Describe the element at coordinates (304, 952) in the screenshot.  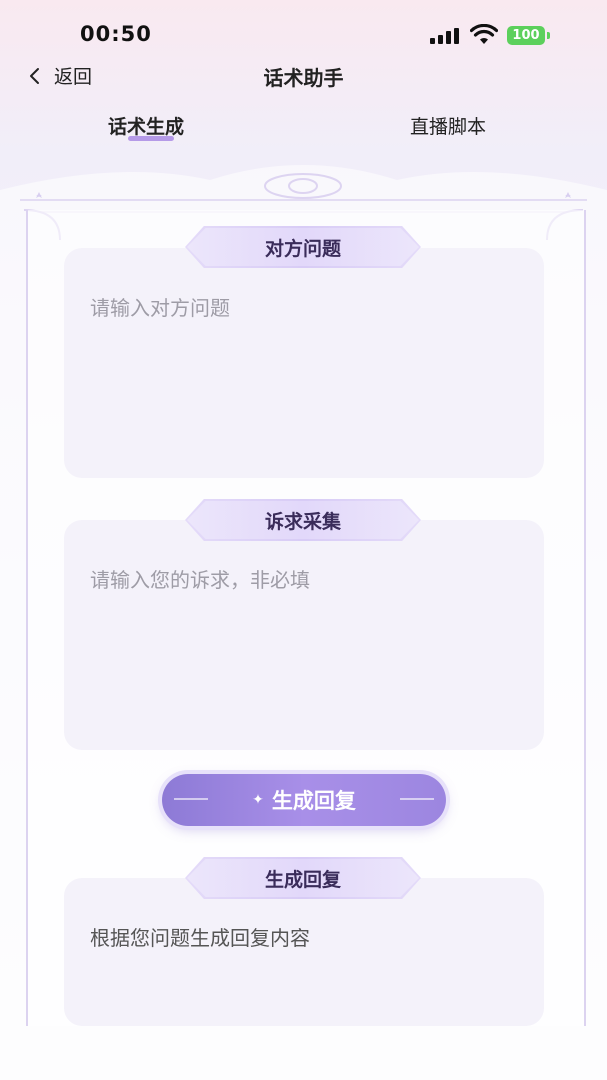
I see `reply-output: 根据您问题生成回复内容` at that location.